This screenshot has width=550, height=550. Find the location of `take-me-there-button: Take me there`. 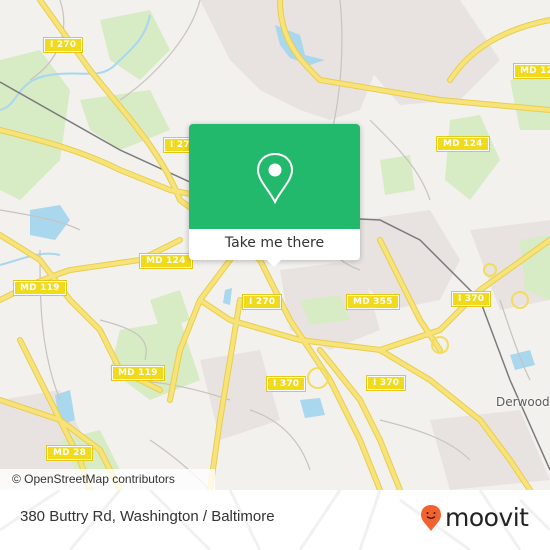

take-me-there-button: Take me there is located at coordinates (274, 244).